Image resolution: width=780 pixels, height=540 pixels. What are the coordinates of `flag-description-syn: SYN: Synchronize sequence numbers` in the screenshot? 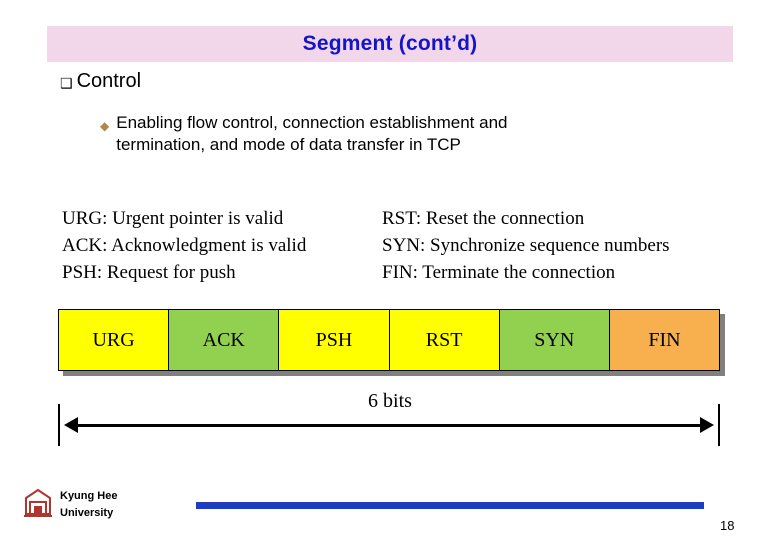 It's located at (526, 245).